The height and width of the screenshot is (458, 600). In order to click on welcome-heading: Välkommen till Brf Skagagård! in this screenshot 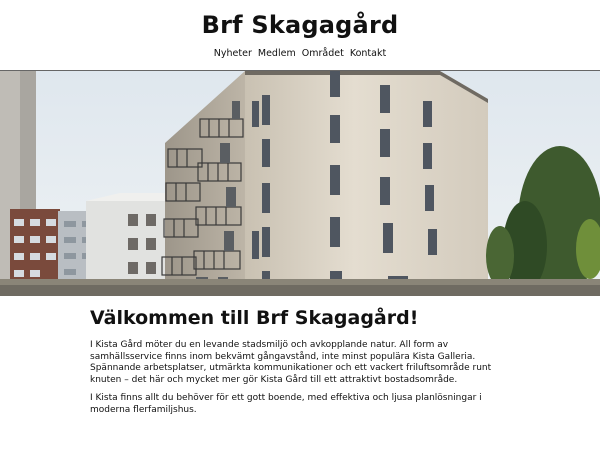, I will do `click(254, 318)`.